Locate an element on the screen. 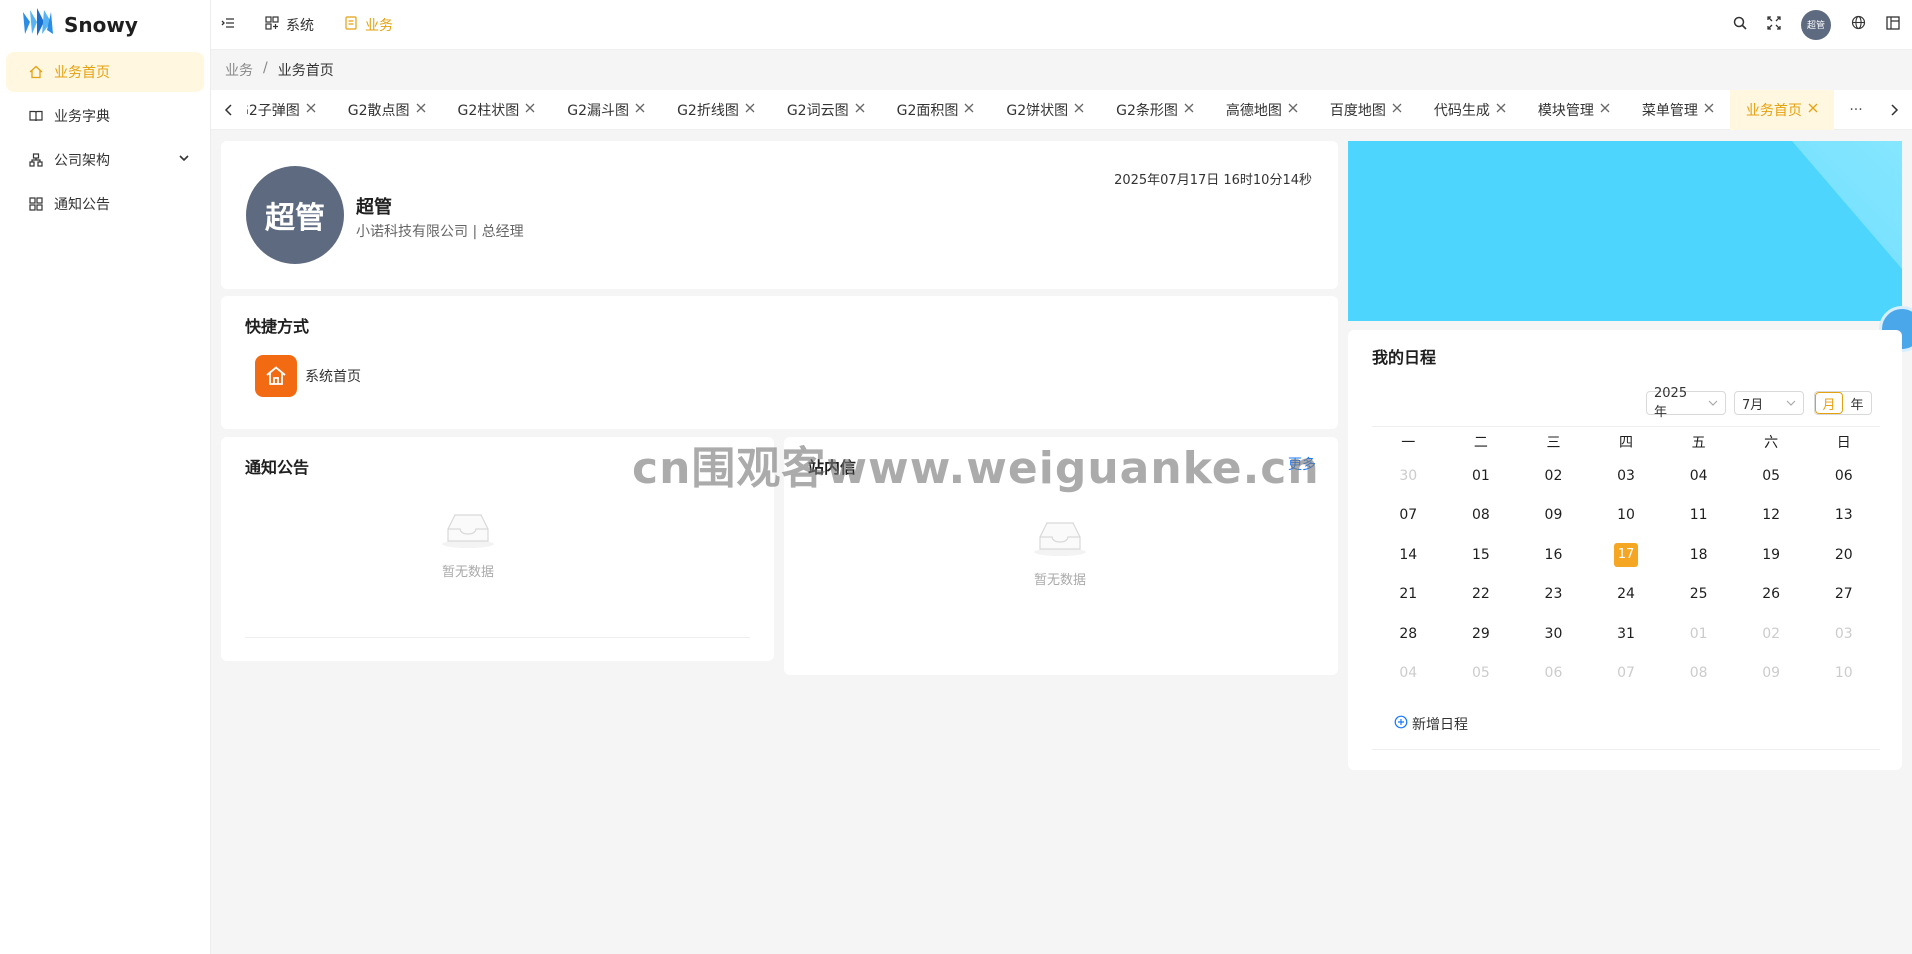 This screenshot has width=1912, height=954. tab-item: G2子弹图 is located at coordinates (289, 110).